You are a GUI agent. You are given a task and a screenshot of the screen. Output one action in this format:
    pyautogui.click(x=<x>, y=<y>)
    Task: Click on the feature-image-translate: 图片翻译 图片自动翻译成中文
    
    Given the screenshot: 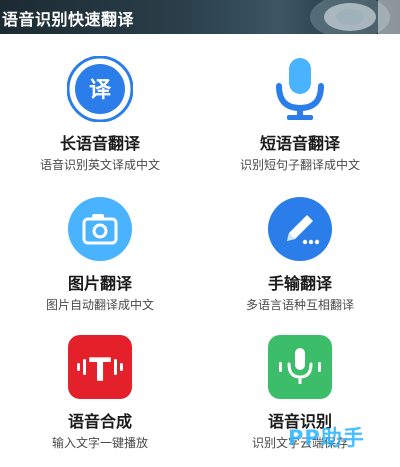 What is the action you would take?
    pyautogui.click(x=100, y=261)
    